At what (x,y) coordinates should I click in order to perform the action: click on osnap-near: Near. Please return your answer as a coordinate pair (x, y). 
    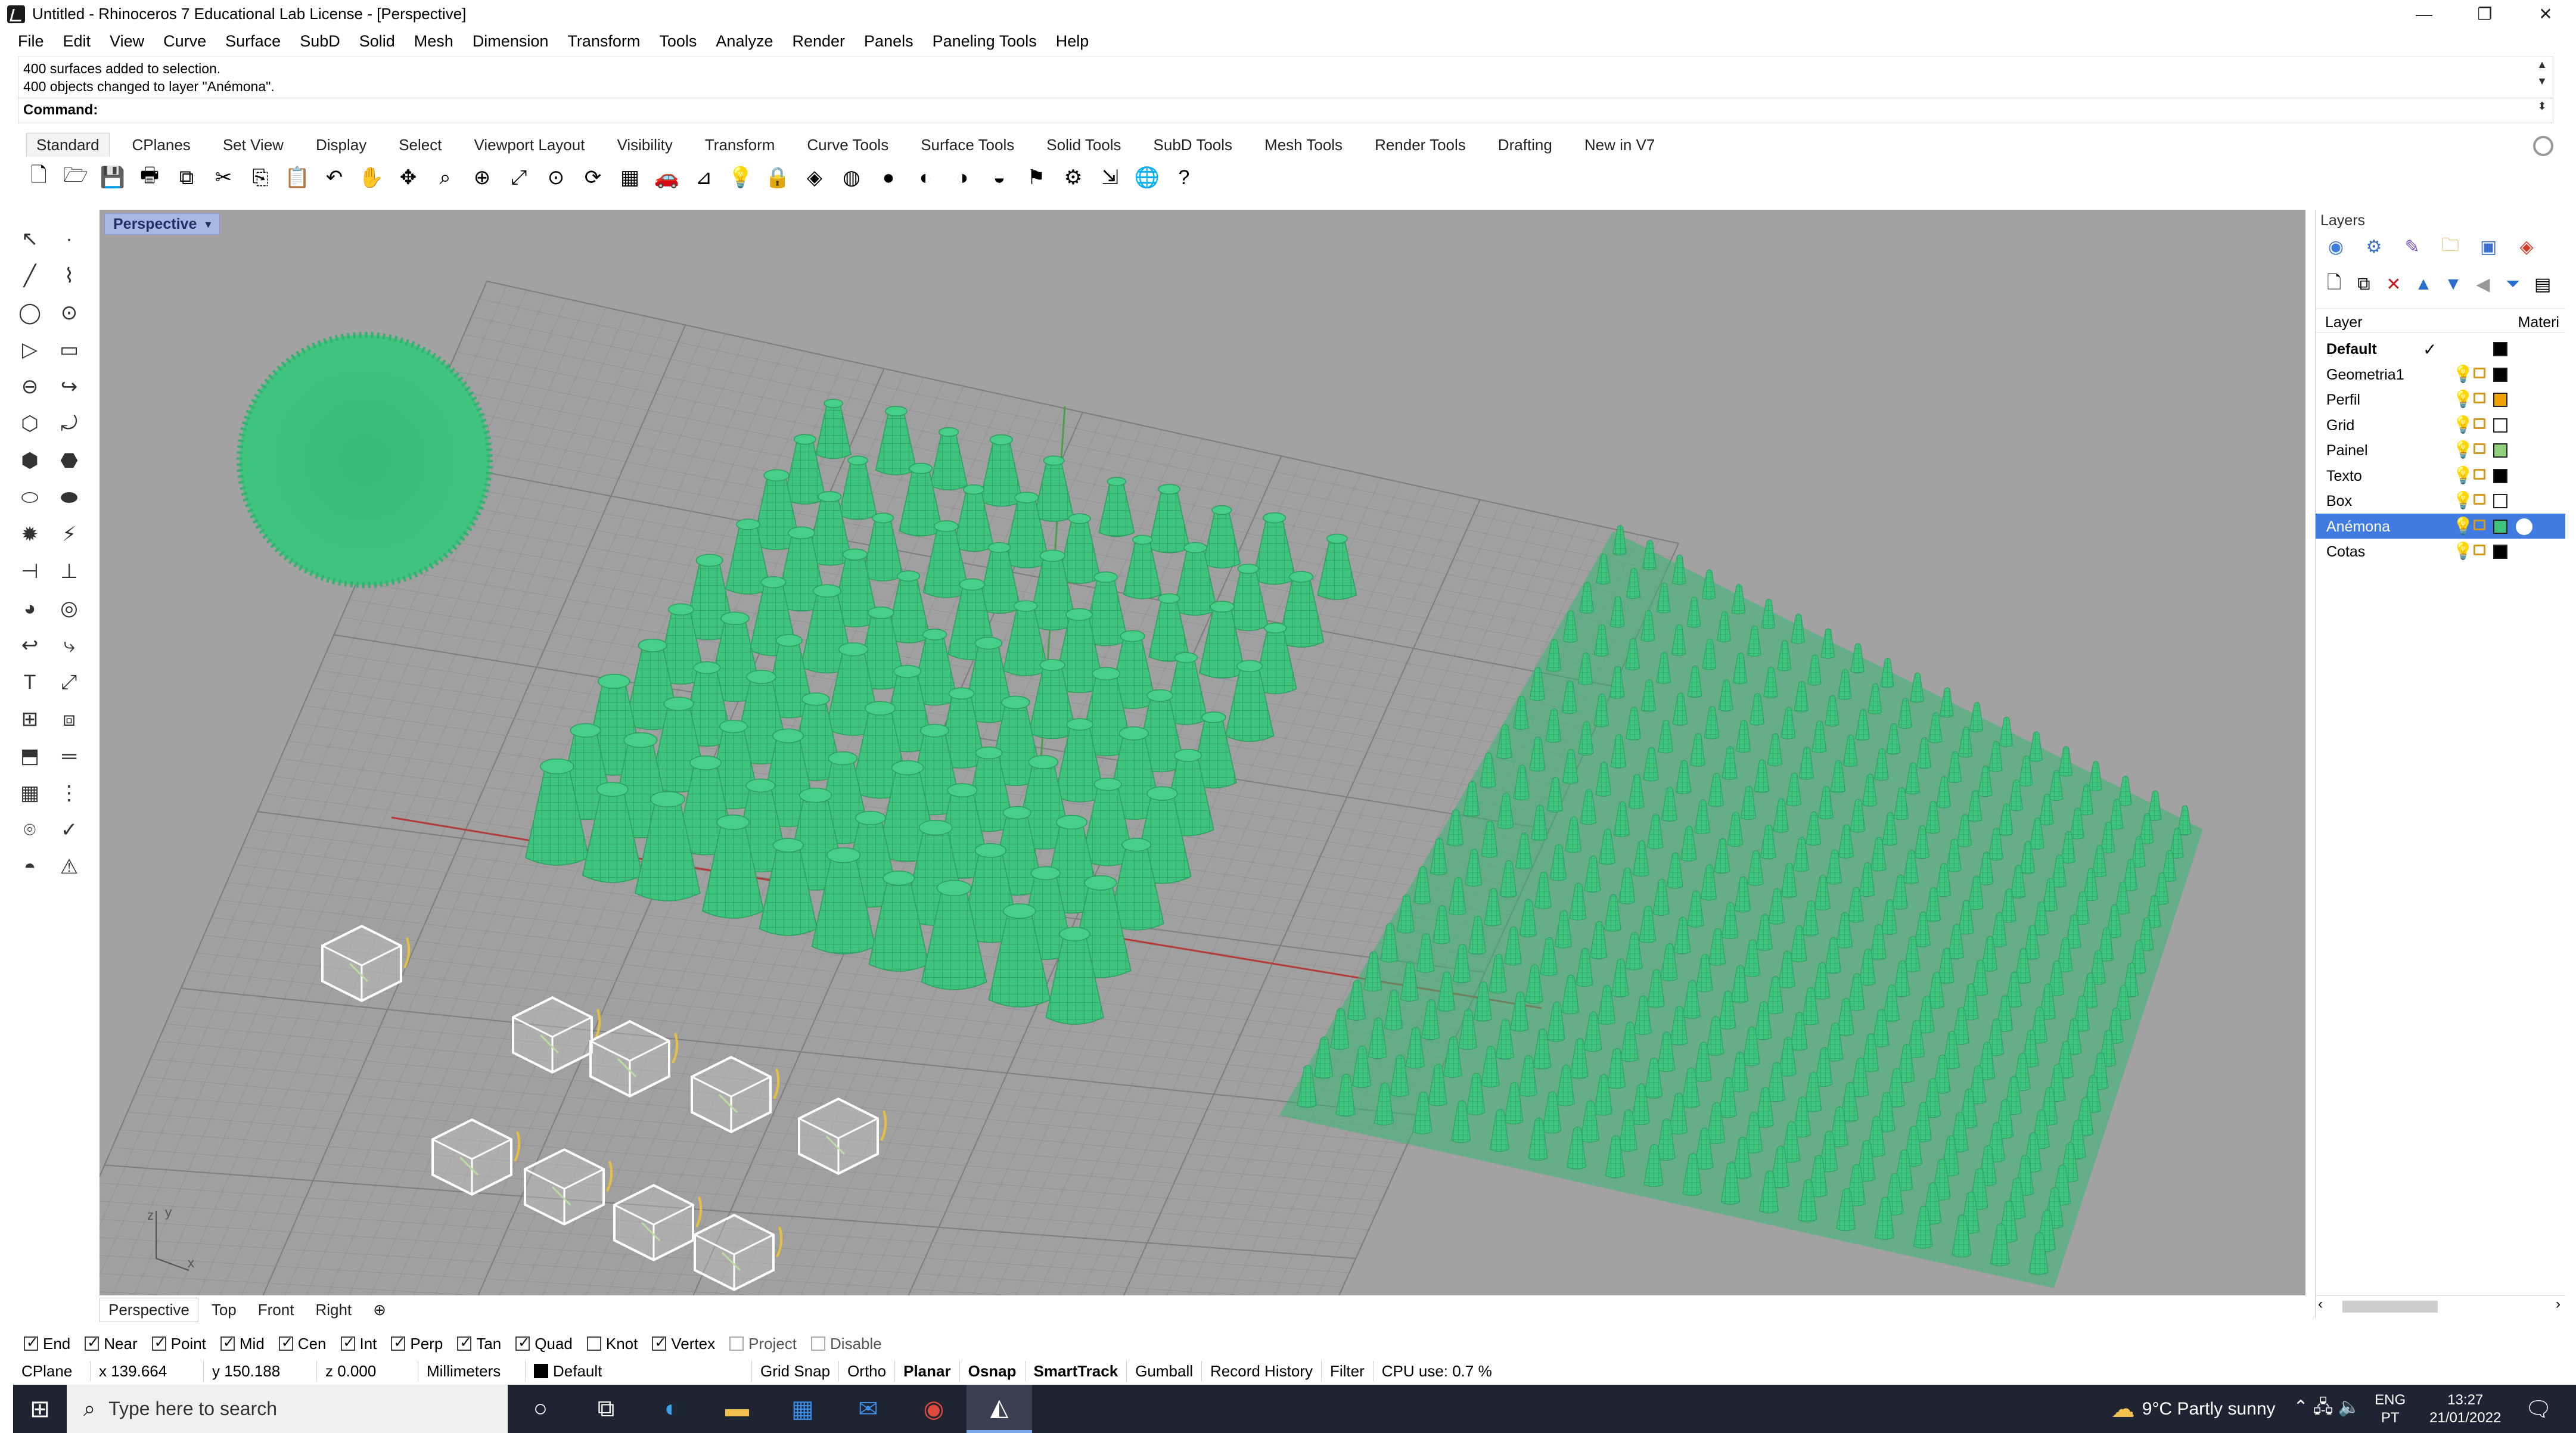
    Looking at the image, I should click on (111, 1343).